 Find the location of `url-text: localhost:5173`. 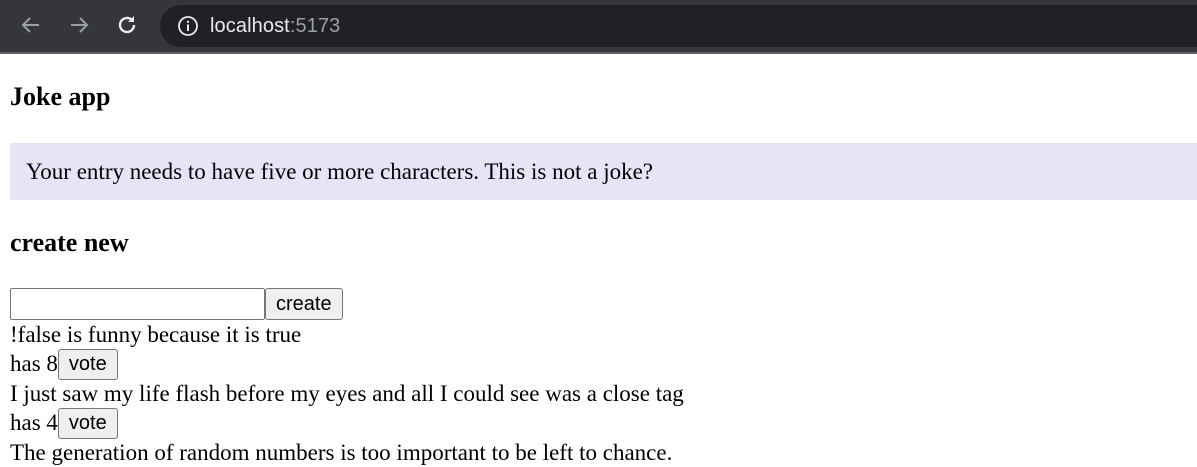

url-text: localhost:5173 is located at coordinates (275, 26).